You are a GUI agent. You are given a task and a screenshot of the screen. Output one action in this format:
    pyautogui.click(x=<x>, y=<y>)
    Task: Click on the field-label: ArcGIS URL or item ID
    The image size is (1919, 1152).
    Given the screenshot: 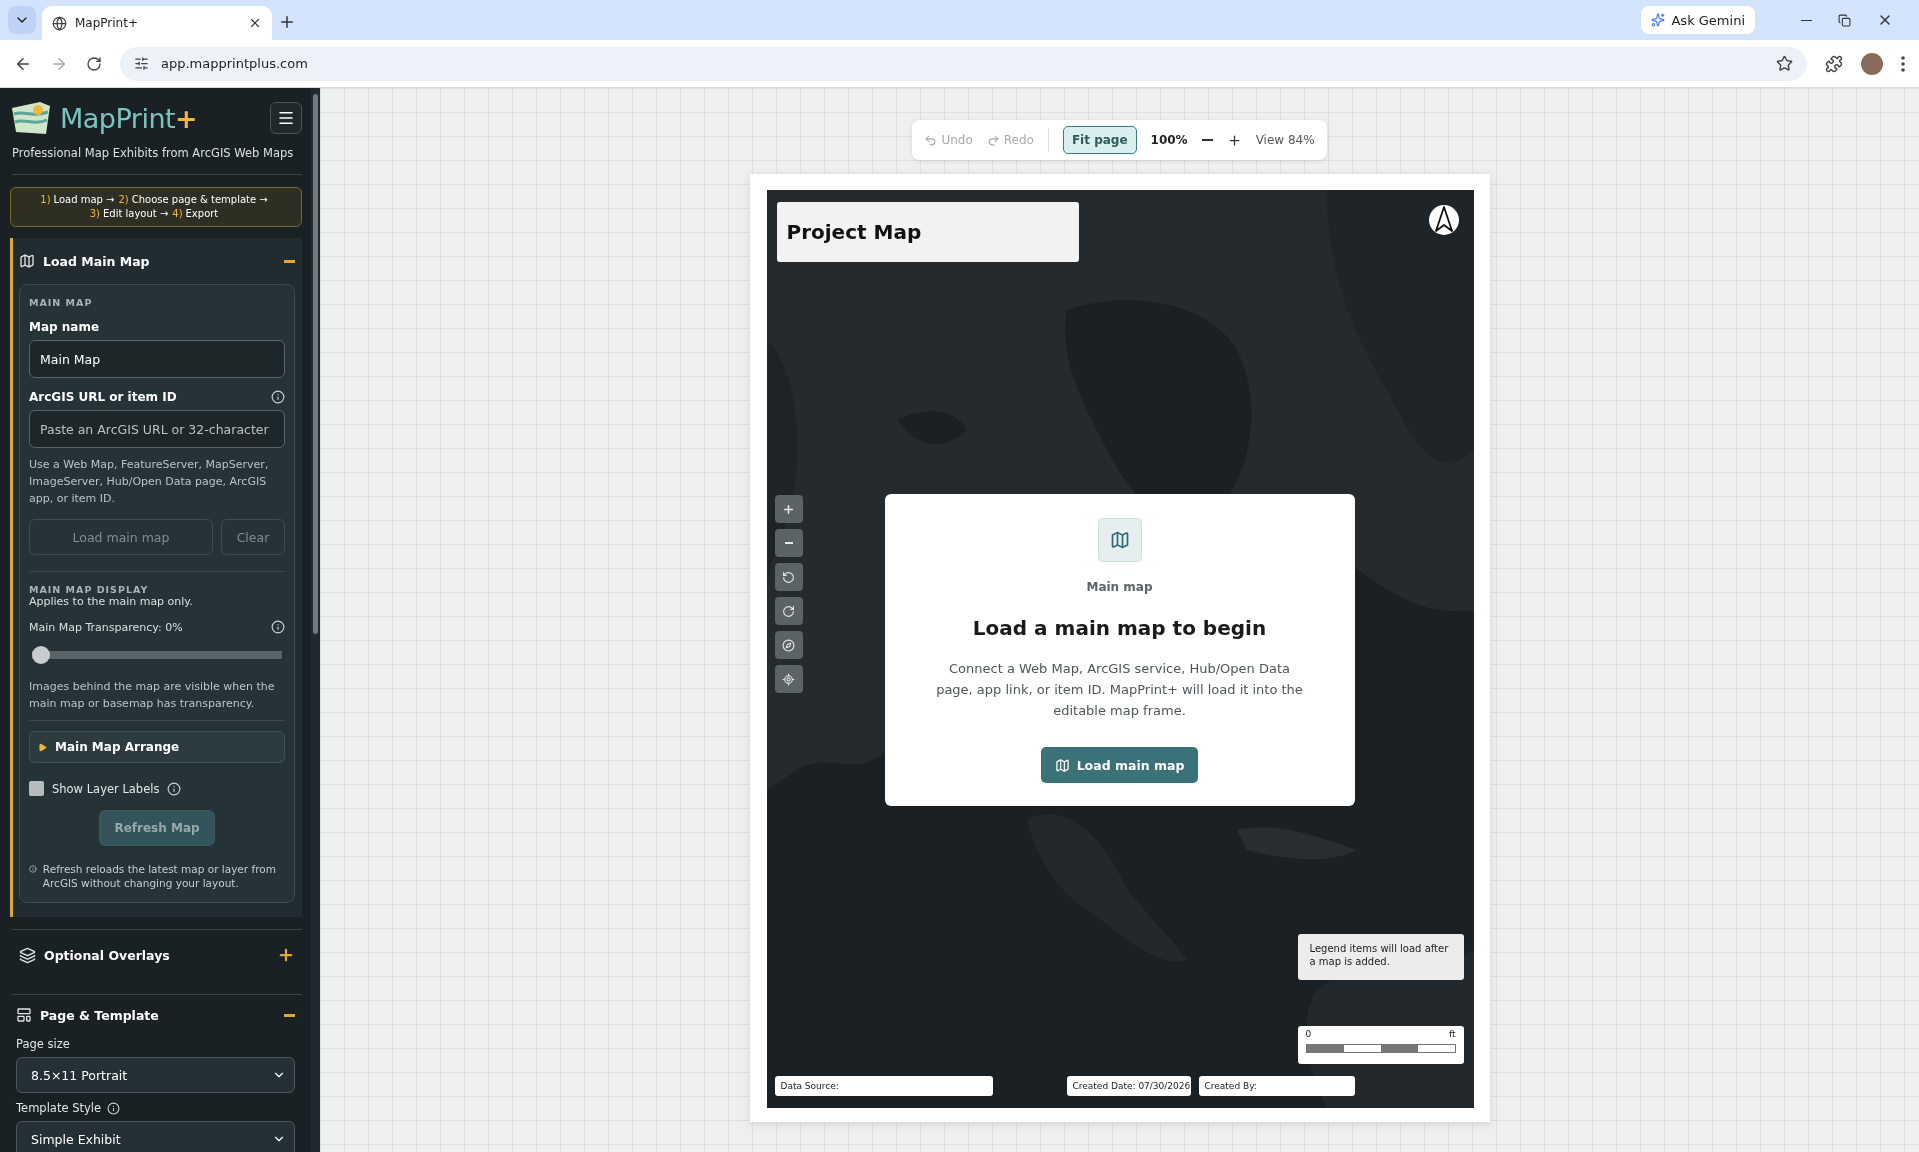 What is the action you would take?
    pyautogui.click(x=103, y=397)
    